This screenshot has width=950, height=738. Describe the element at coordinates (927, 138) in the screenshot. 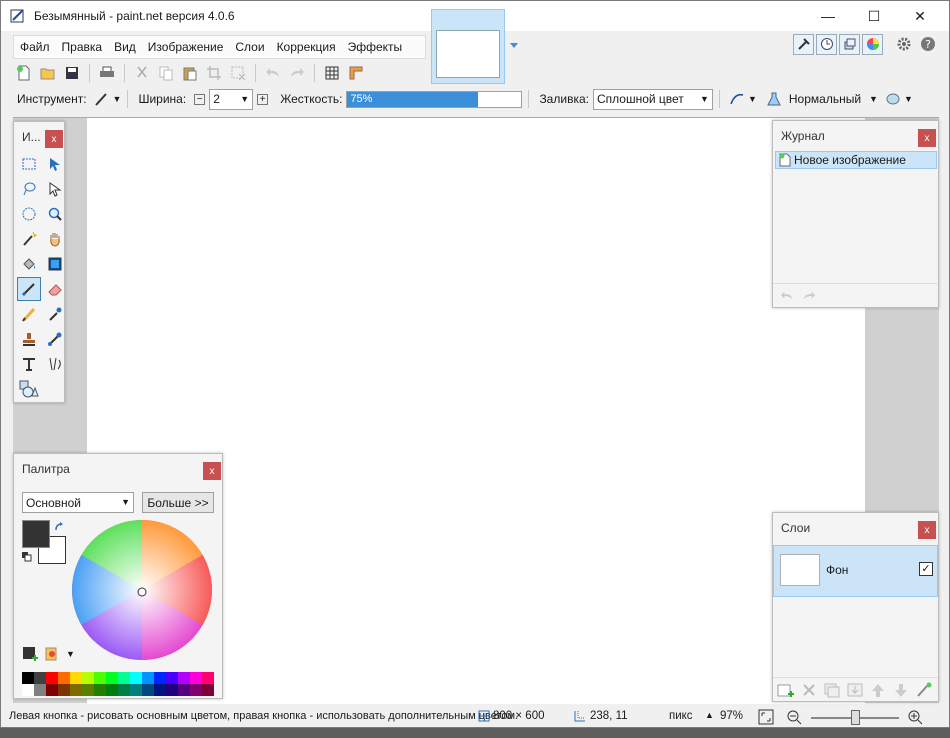

I see `history-panel-close-button: x` at that location.